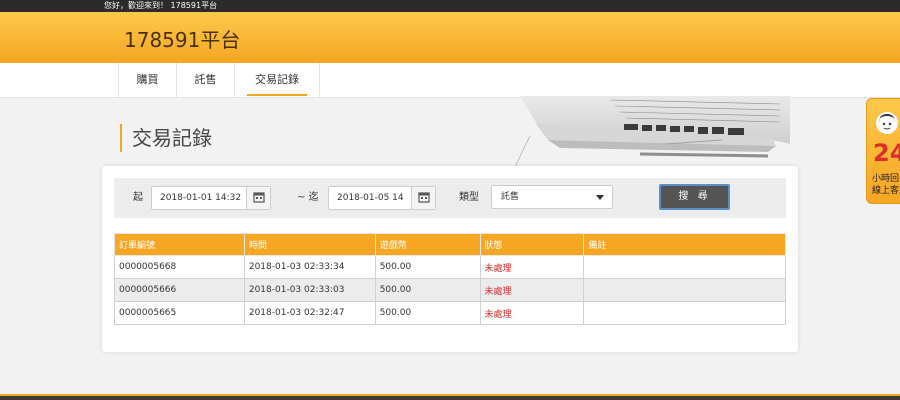 Image resolution: width=900 pixels, height=400 pixels. Describe the element at coordinates (309, 290) in the screenshot. I see `cell-time: 2018-01-03 02:33:03` at that location.